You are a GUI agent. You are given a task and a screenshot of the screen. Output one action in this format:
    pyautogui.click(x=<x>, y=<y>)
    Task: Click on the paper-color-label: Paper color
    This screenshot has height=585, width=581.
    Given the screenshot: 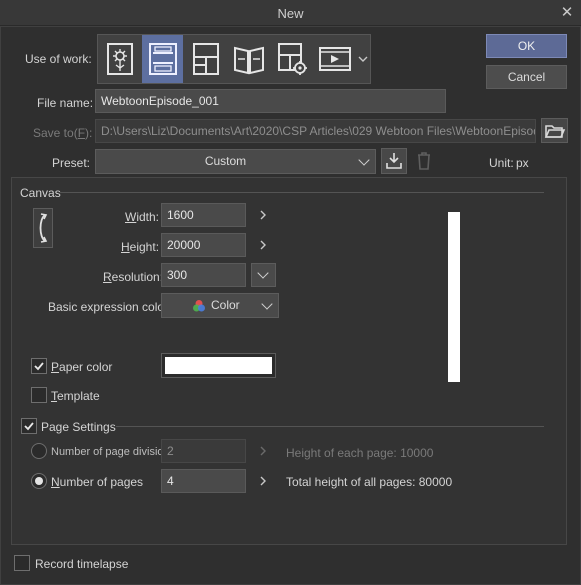 What is the action you would take?
    pyautogui.click(x=81, y=367)
    